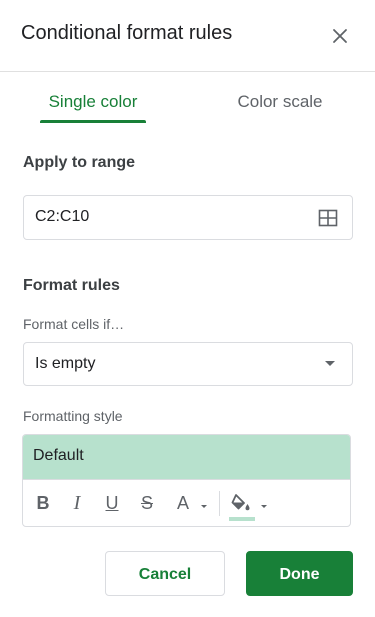  What do you see at coordinates (71, 285) in the screenshot?
I see `format-rules-heading: Format rules` at bounding box center [71, 285].